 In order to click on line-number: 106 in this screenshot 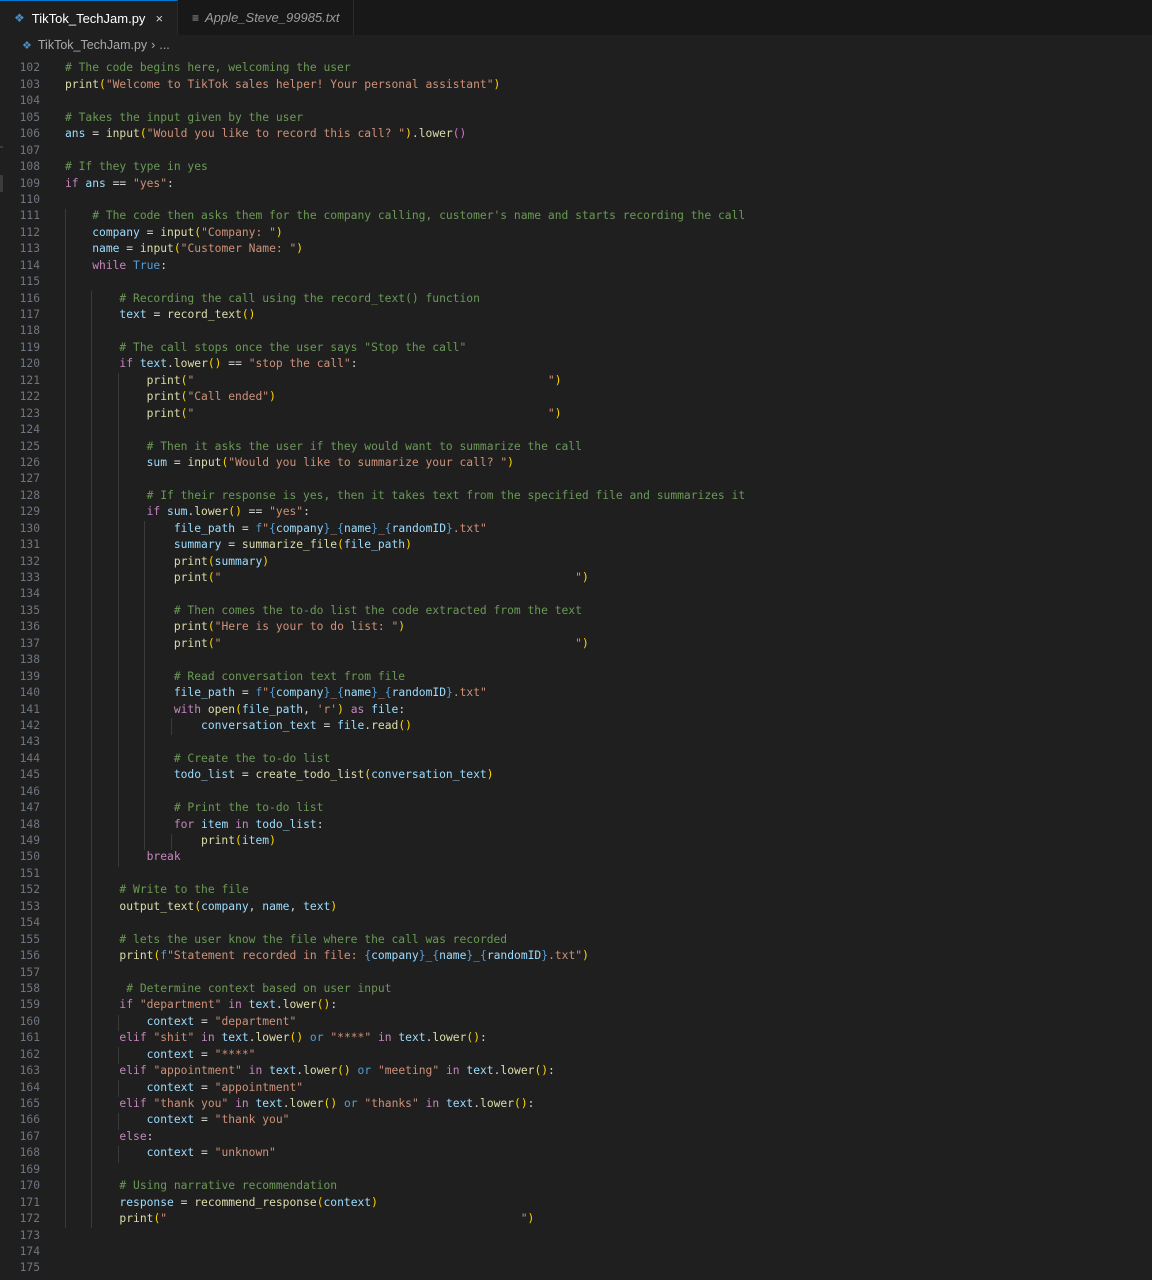, I will do `click(29, 134)`.